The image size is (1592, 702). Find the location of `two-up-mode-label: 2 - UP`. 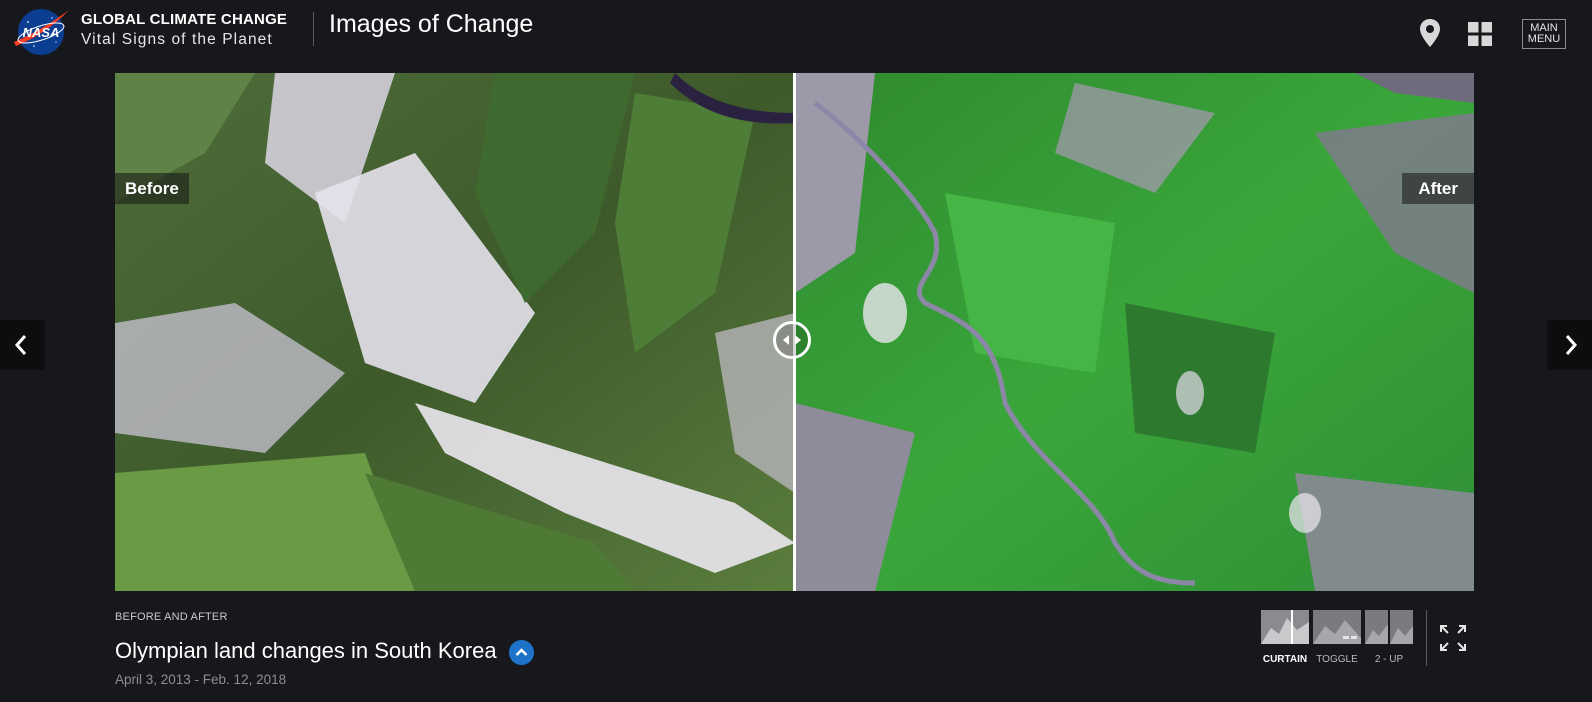

two-up-mode-label: 2 - UP is located at coordinates (1389, 659).